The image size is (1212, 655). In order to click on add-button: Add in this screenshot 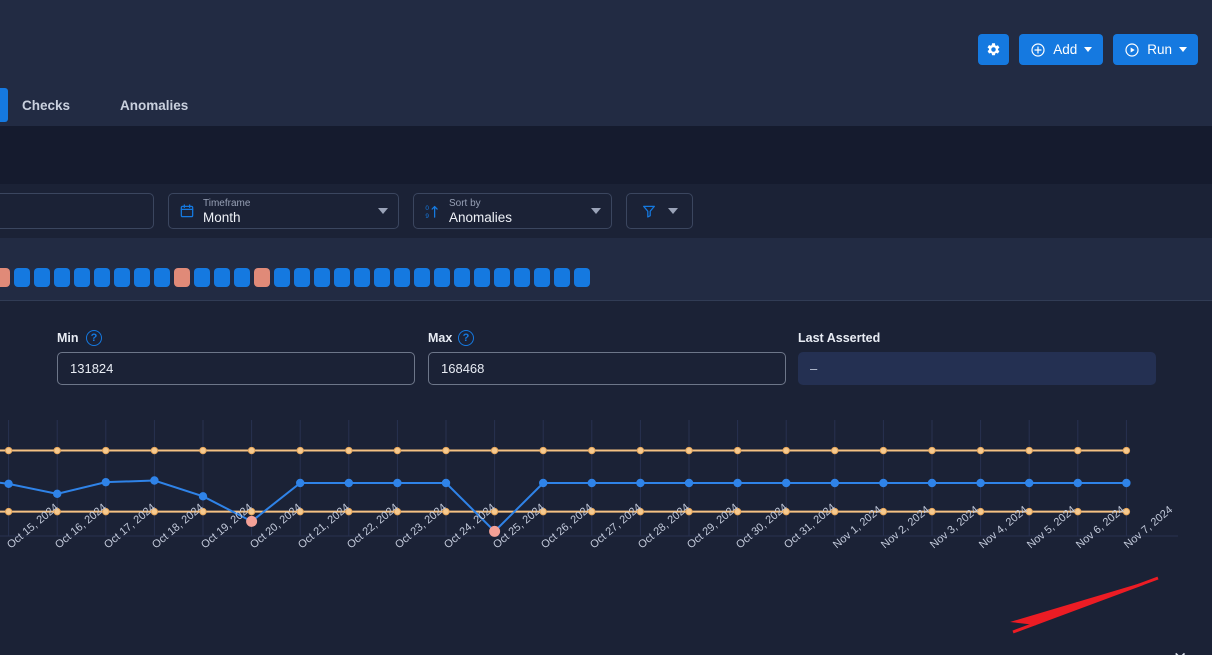, I will do `click(1061, 49)`.